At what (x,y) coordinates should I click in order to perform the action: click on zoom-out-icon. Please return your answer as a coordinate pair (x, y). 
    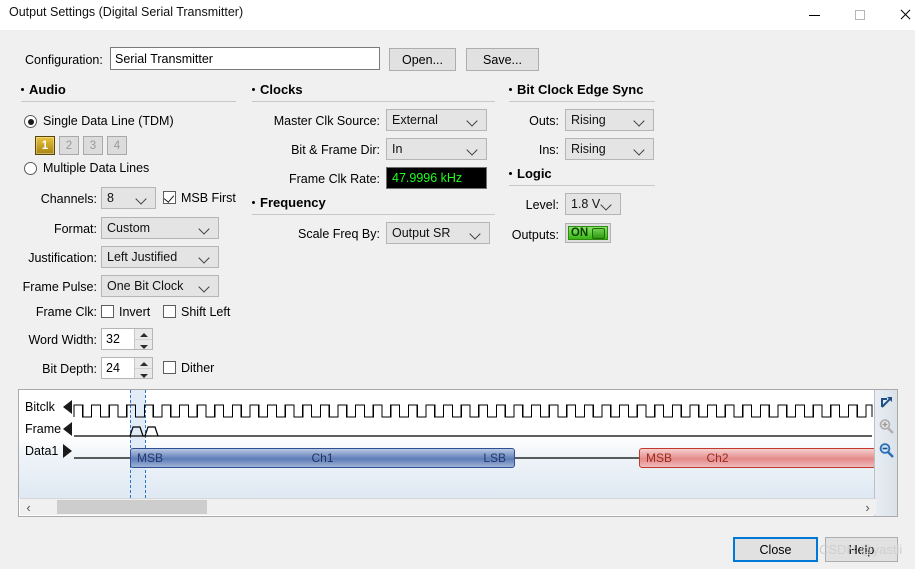
    Looking at the image, I should click on (886, 450).